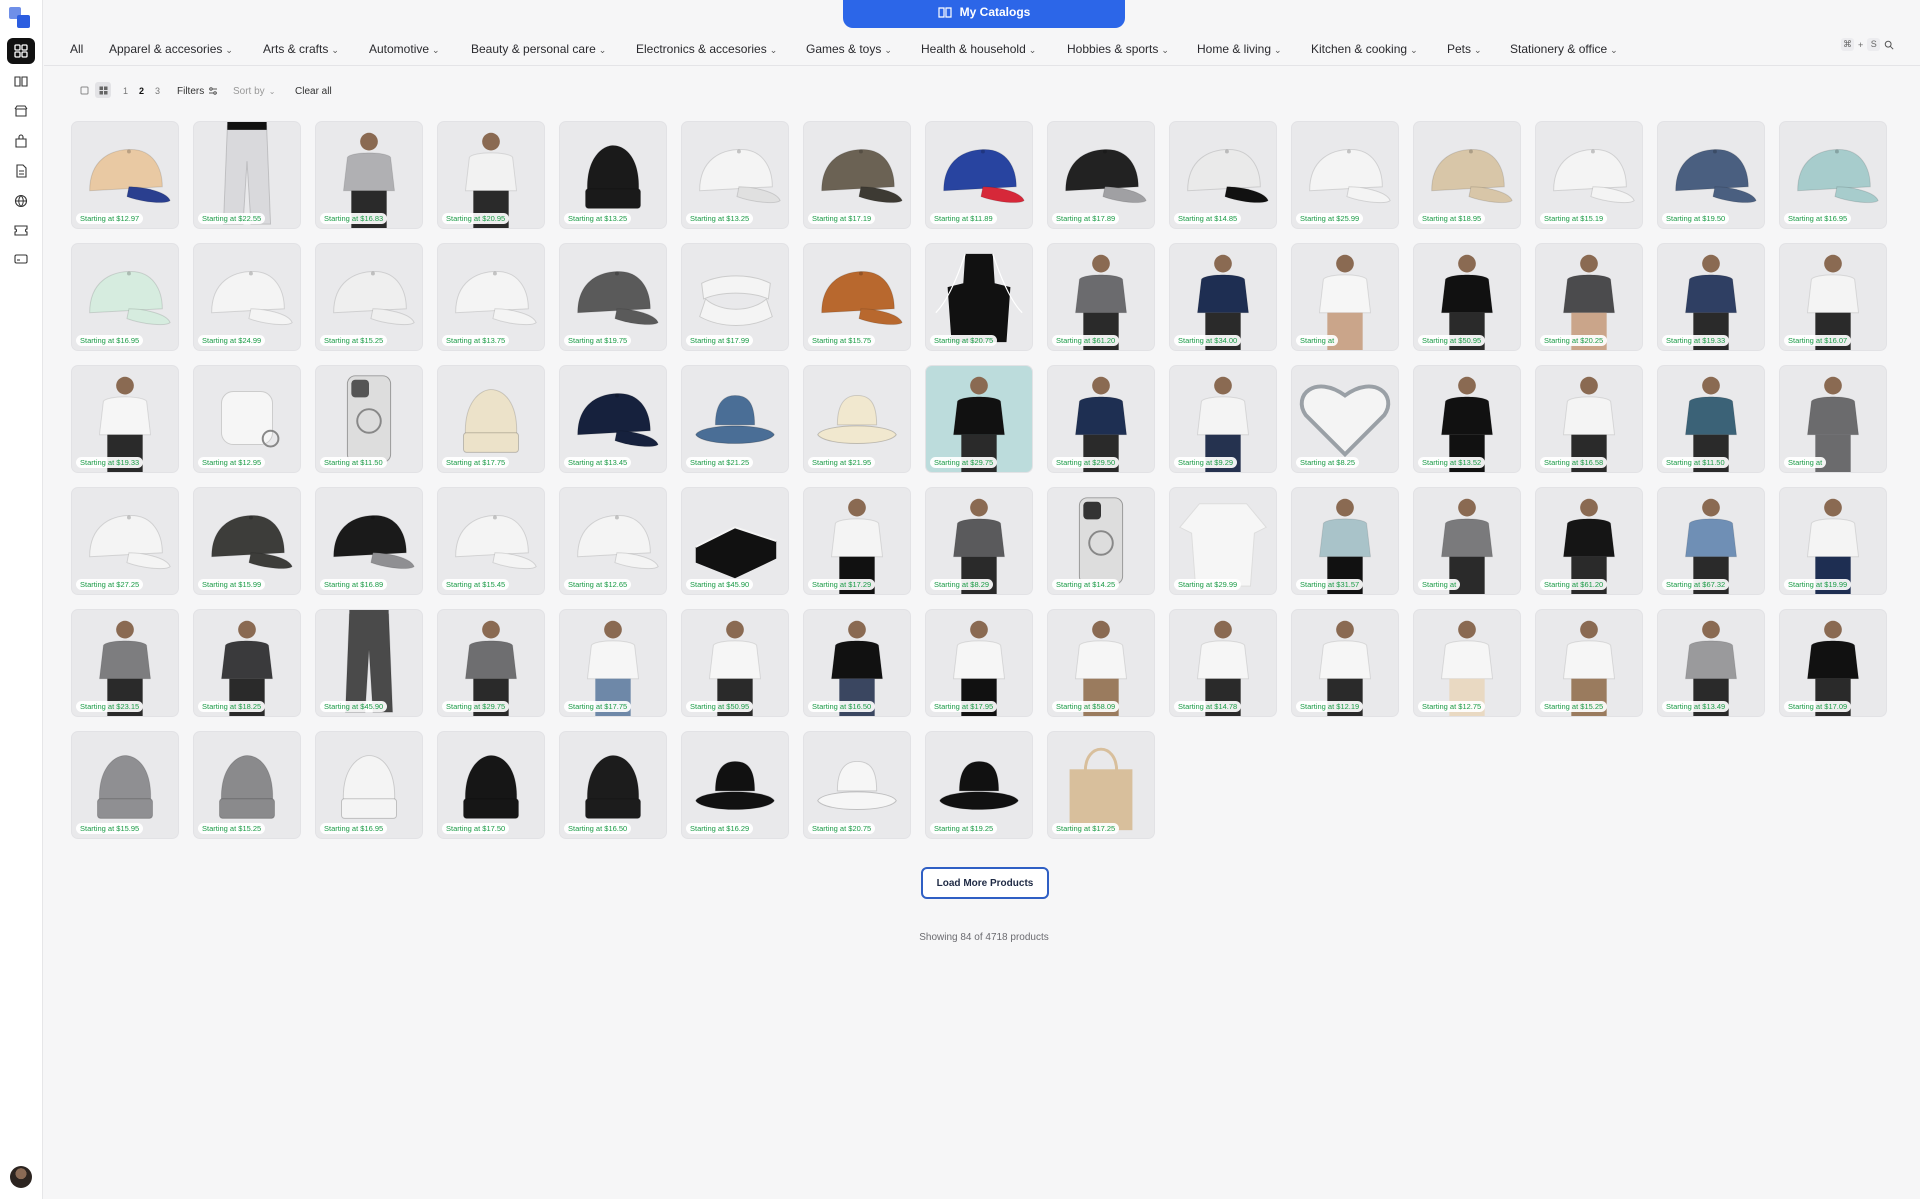 This screenshot has width=1920, height=1199. I want to click on category-beauty: Beauty & personal care ⌄, so click(538, 49).